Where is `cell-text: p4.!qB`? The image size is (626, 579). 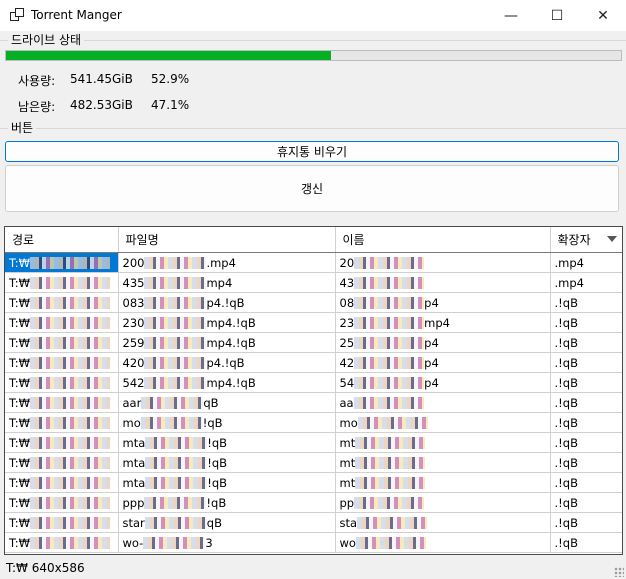 cell-text: p4.!qB is located at coordinates (225, 362).